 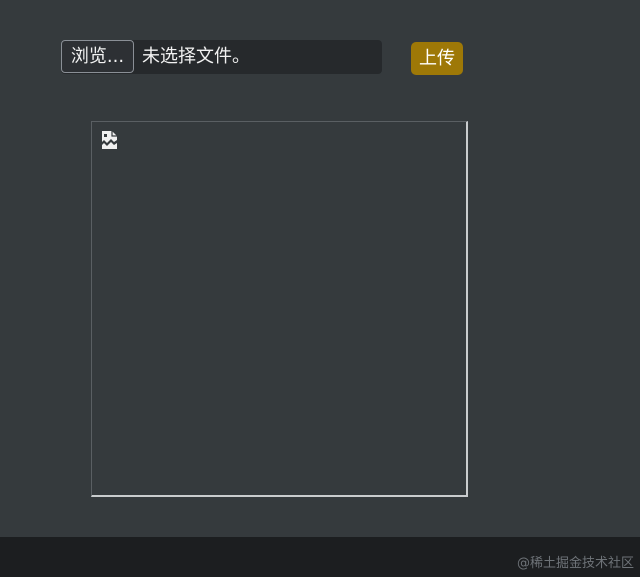 I want to click on upload-button: 上传, so click(x=437, y=58).